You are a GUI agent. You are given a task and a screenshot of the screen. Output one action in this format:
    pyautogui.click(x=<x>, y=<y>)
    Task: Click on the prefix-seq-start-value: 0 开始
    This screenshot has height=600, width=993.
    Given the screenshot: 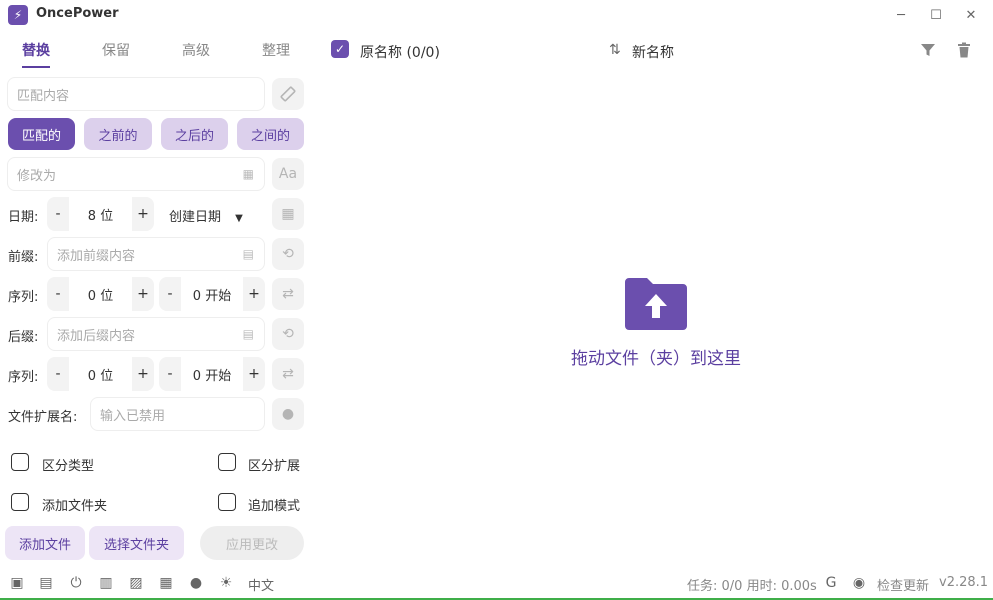 What is the action you would take?
    pyautogui.click(x=212, y=294)
    